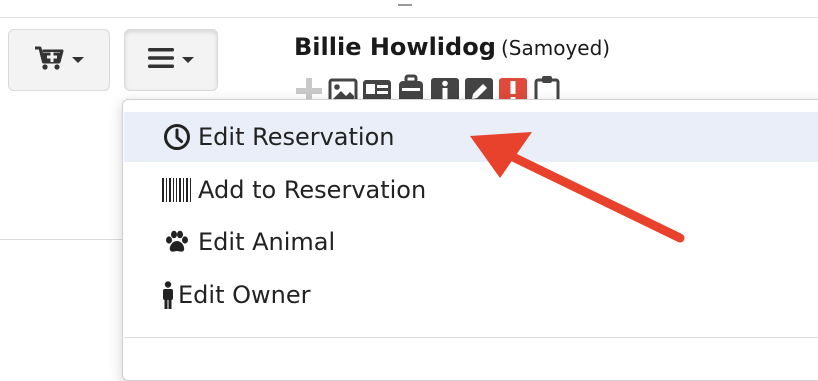 The image size is (818, 381). I want to click on menu-item-edit-owner: Edit Owner, so click(471, 295).